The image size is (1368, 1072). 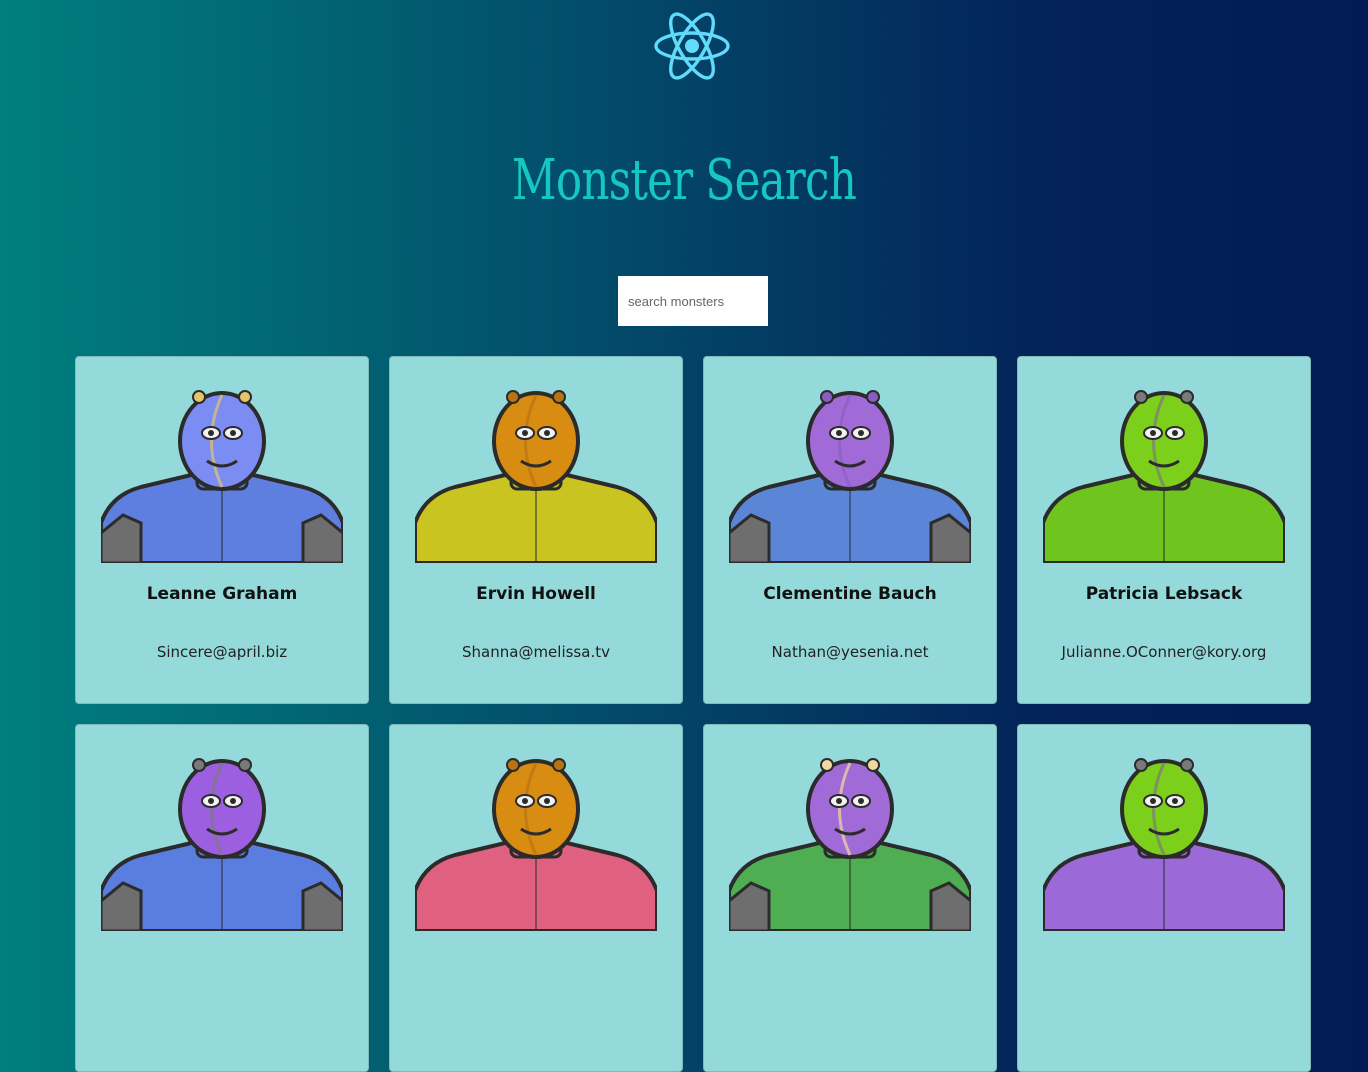 I want to click on monster-name: Patricia Lebsack, so click(x=1164, y=594).